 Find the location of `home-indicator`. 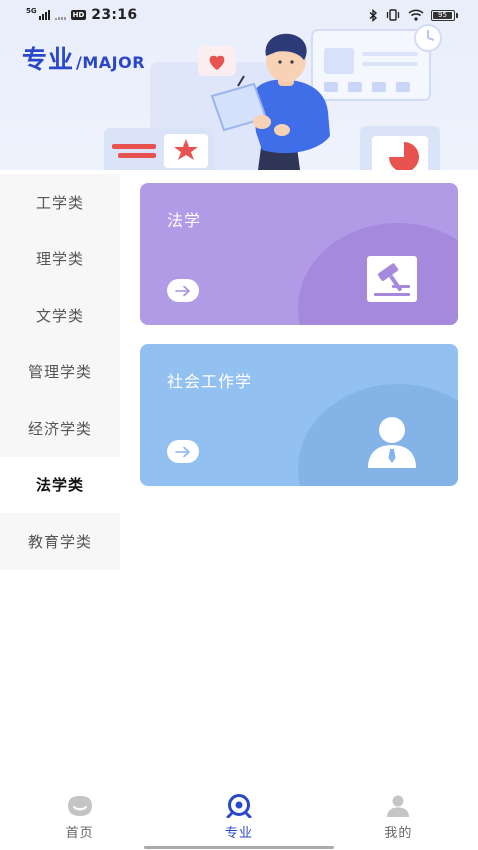

home-indicator is located at coordinates (239, 847).